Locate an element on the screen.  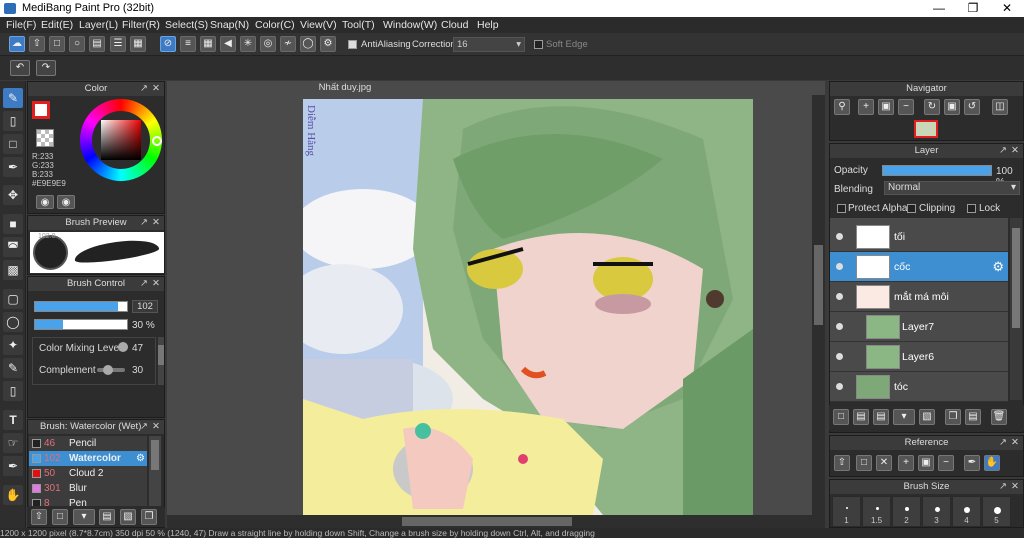
circle-snap-icon: ◎ is located at coordinates (268, 44).